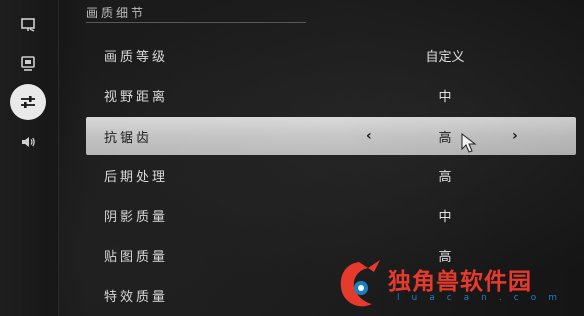 The width and height of the screenshot is (584, 316). I want to click on setting-row-quality-level: 画质等级 自定义, so click(331, 55).